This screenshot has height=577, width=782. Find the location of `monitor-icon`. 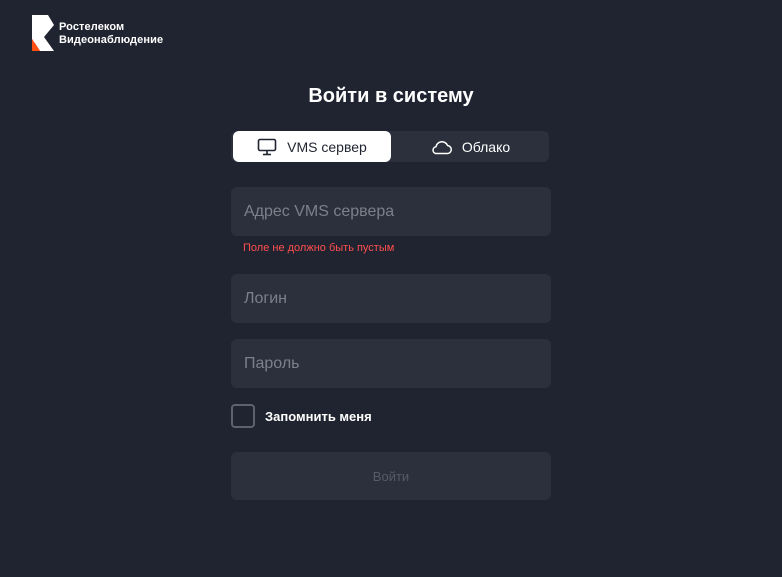

monitor-icon is located at coordinates (267, 147).